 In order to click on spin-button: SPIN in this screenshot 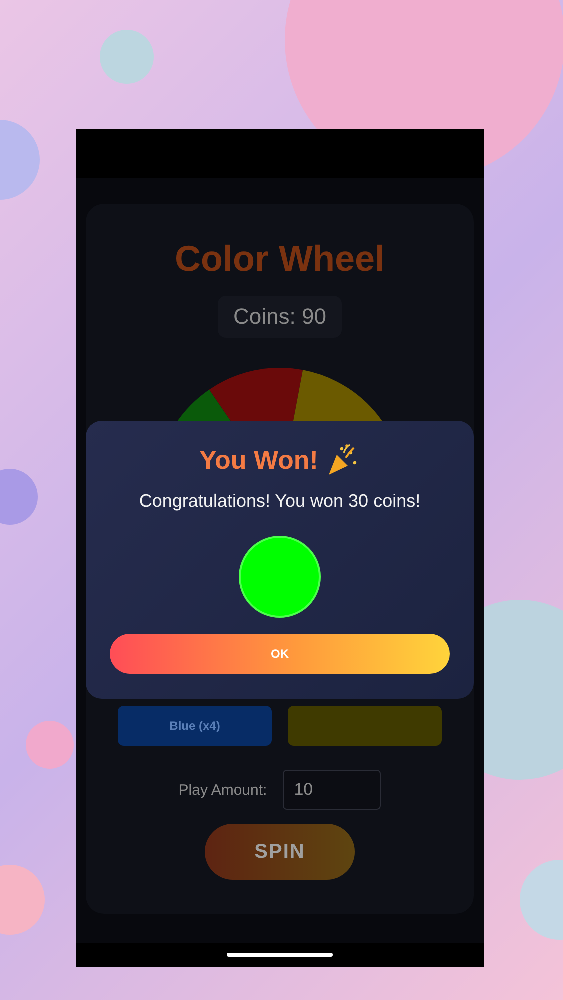, I will do `click(280, 852)`.